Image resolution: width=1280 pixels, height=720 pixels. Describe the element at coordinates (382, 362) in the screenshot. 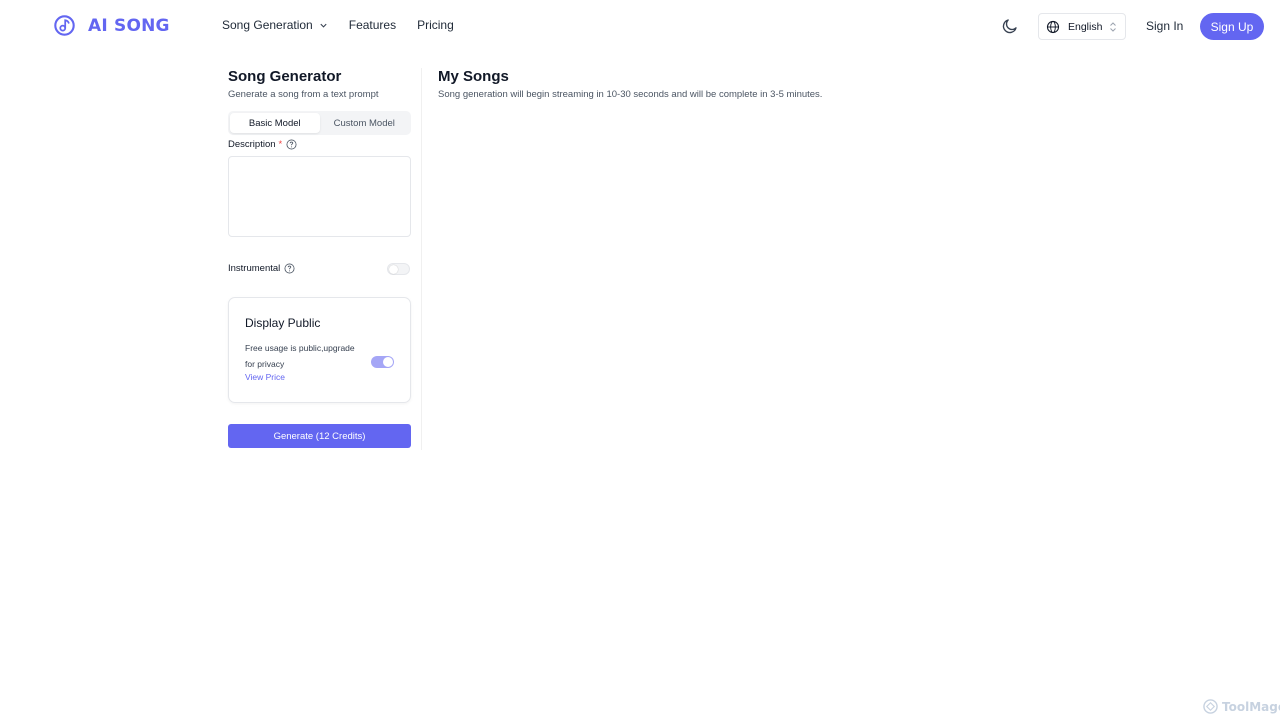

I see `display-public-toggle` at that location.